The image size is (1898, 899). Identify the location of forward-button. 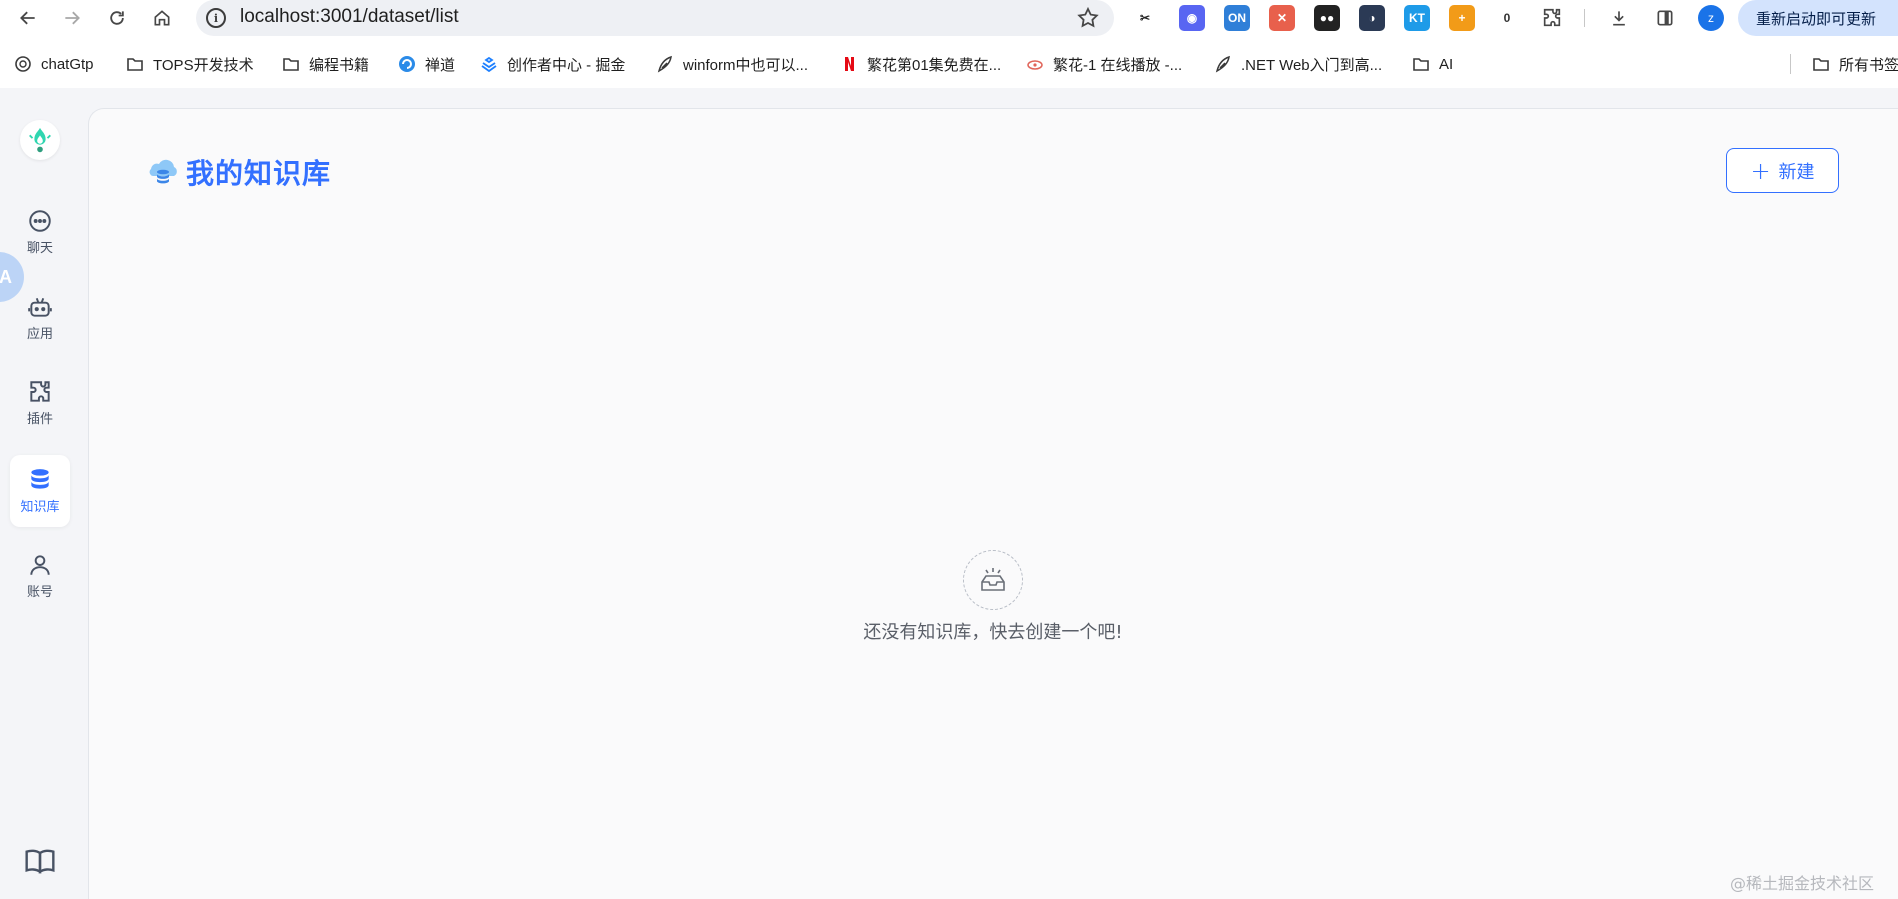
(72, 18).